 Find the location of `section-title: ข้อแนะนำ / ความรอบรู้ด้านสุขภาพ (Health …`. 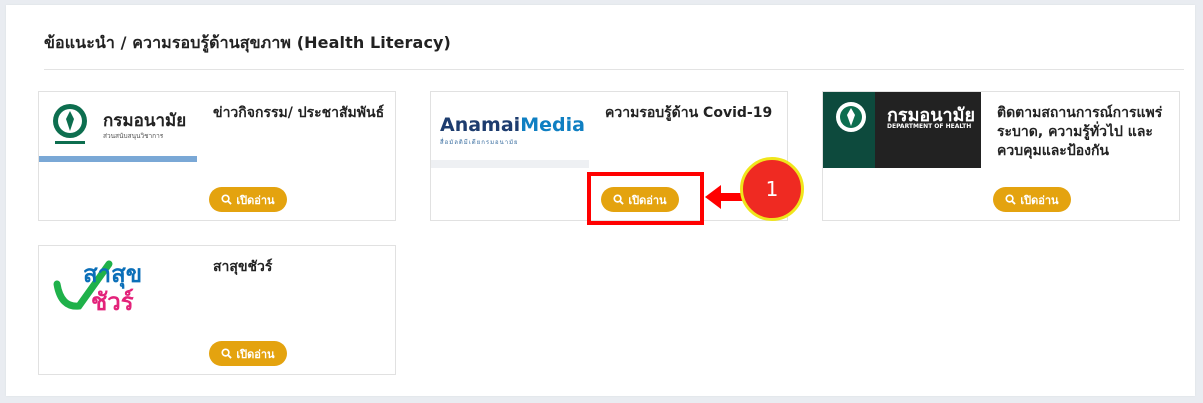

section-title: ข้อแนะนำ / ความรอบรู้ด้านสุขภาพ (Health … is located at coordinates (247, 42).